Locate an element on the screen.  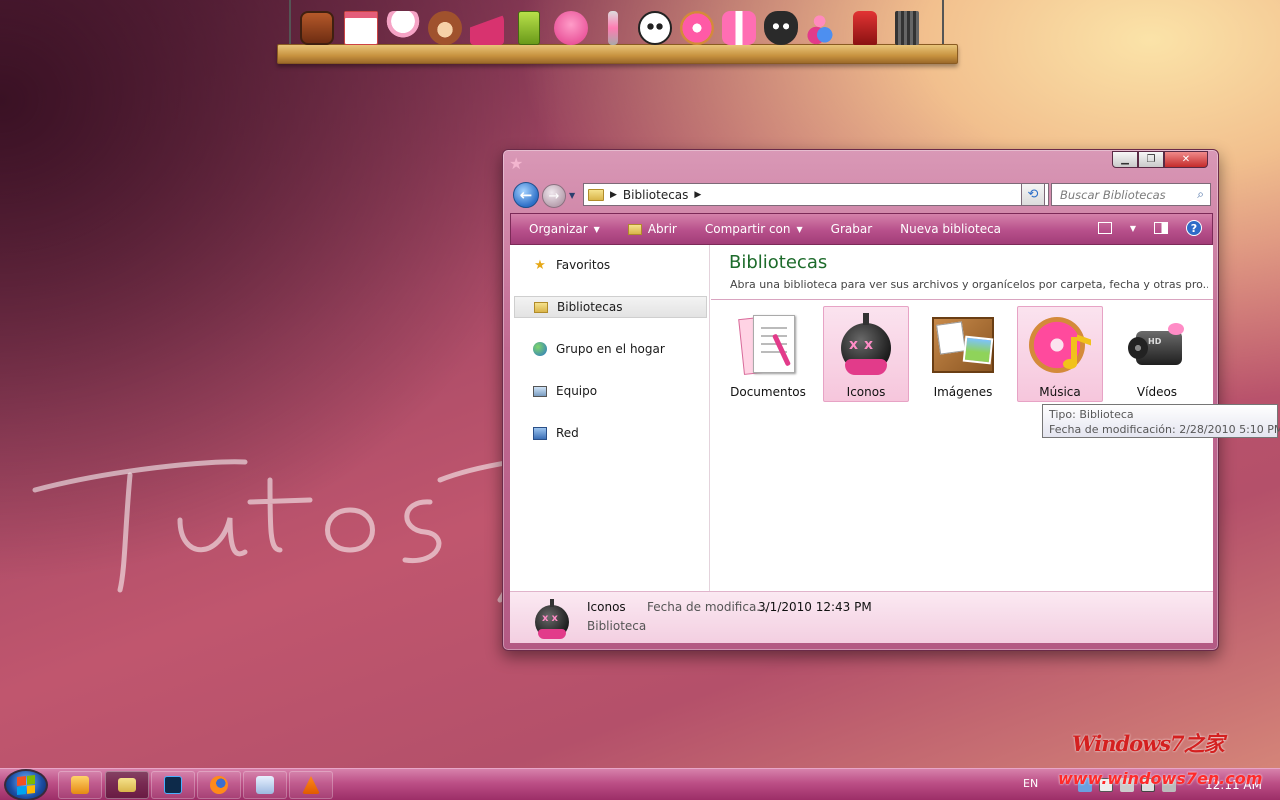
nav-item-favoritos: ★ Favoritos is located at coordinates (610, 265).